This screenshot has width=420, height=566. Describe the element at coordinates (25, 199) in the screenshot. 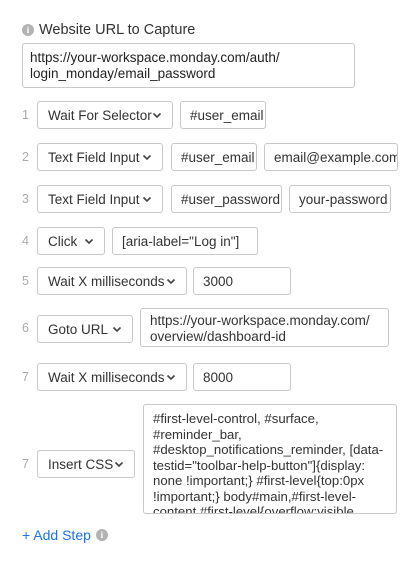

I see `step-number: 3` at that location.